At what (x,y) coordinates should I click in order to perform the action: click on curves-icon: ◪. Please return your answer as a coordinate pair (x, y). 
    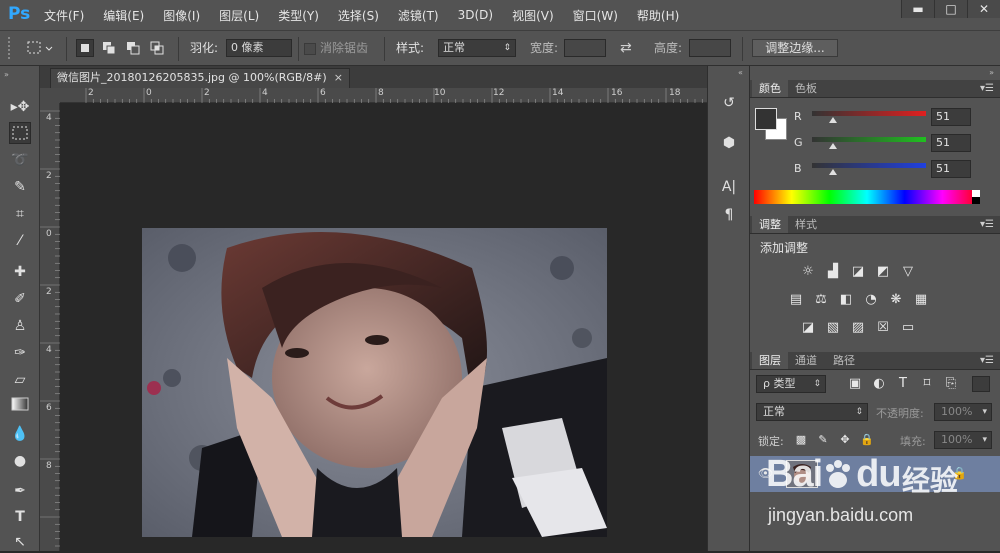
    Looking at the image, I should click on (858, 272).